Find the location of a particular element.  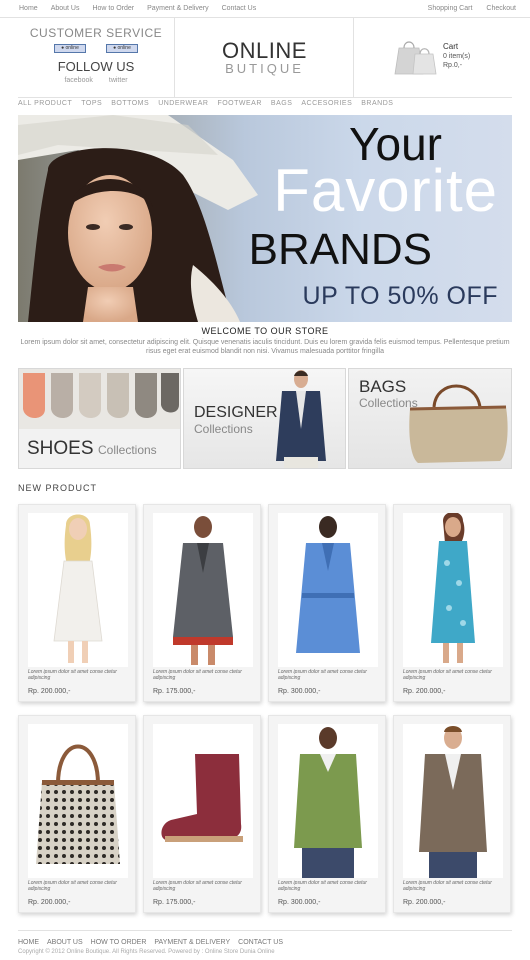

shoes-collection-caption: SHOES Collections is located at coordinates (92, 449).